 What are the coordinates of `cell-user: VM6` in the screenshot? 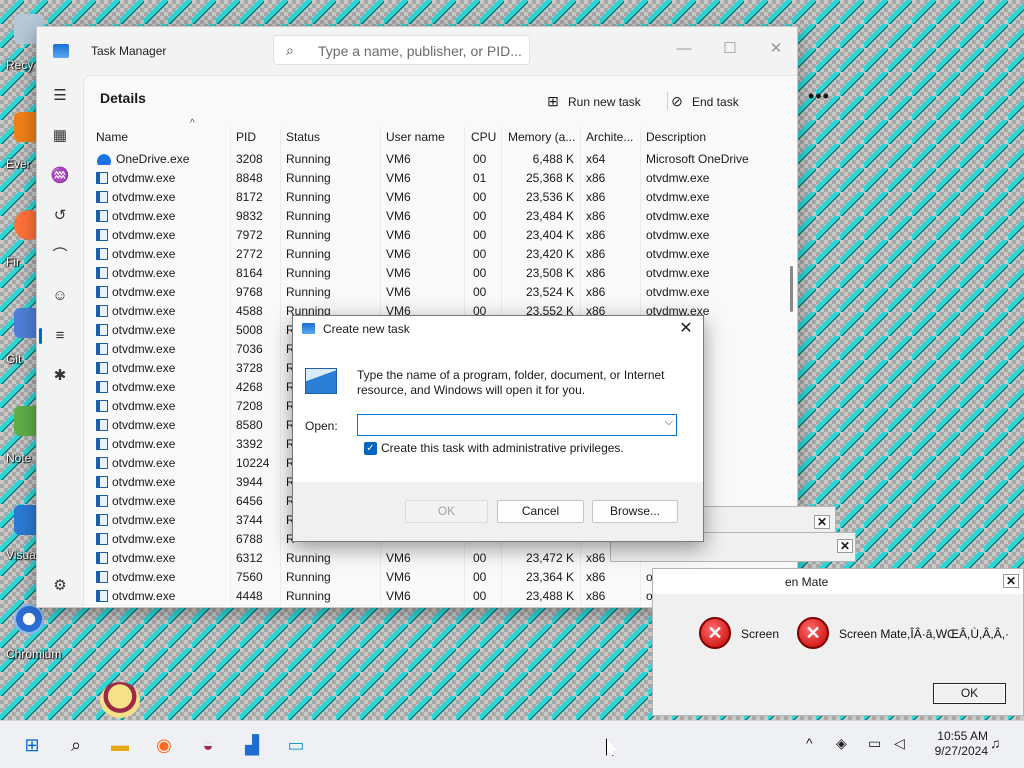 It's located at (398, 178).